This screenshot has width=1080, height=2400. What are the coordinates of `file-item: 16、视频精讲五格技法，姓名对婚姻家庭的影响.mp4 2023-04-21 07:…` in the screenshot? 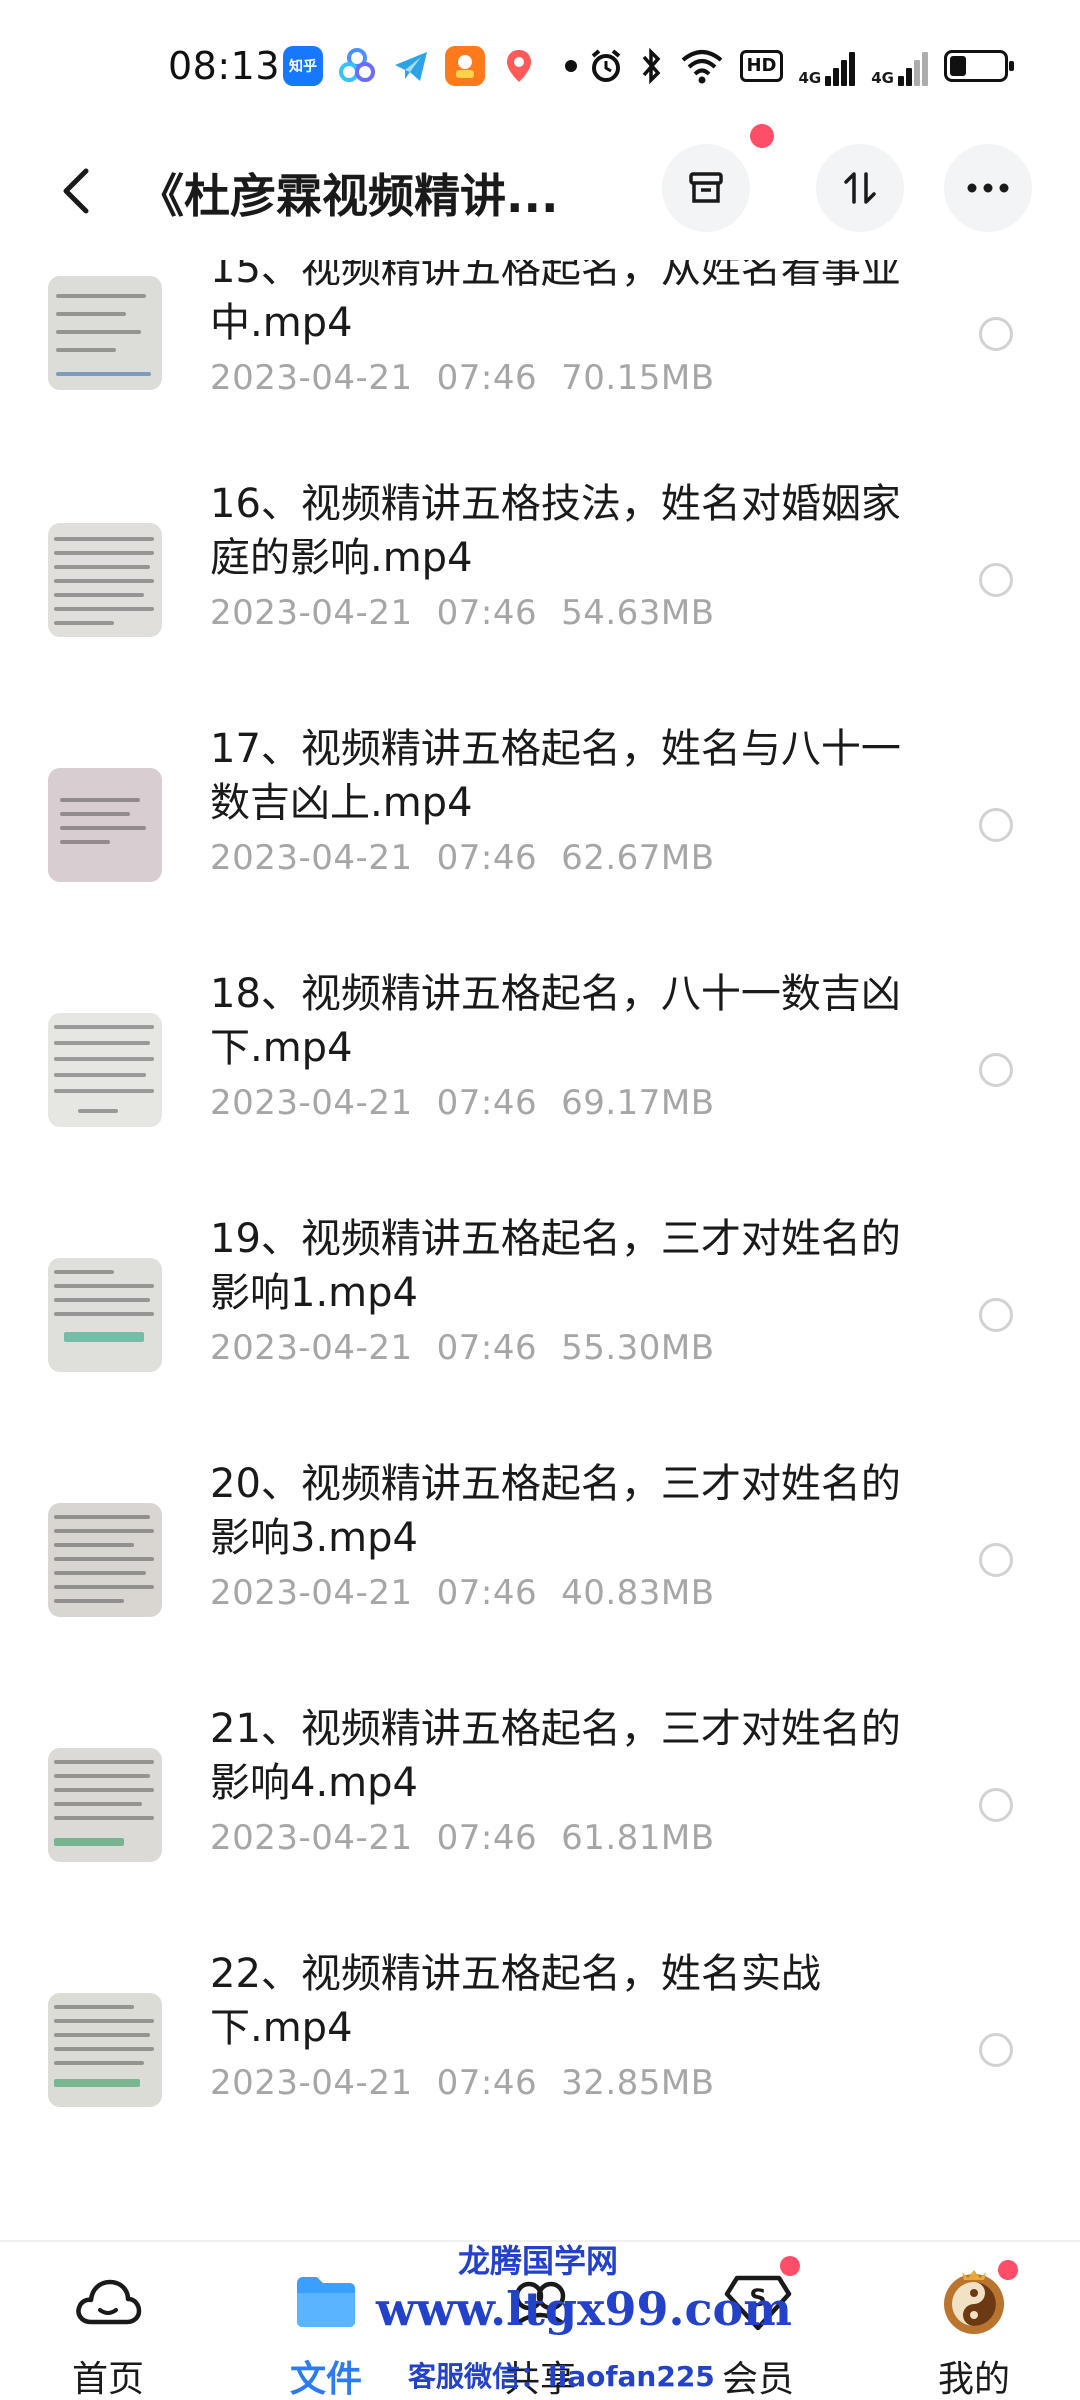 It's located at (540, 605).